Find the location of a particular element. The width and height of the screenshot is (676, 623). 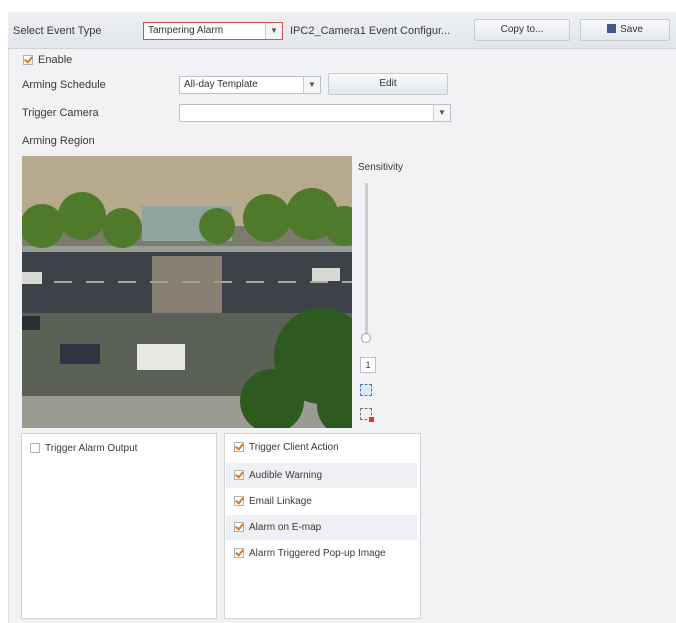

sensitivity-slider-handle is located at coordinates (366, 338).